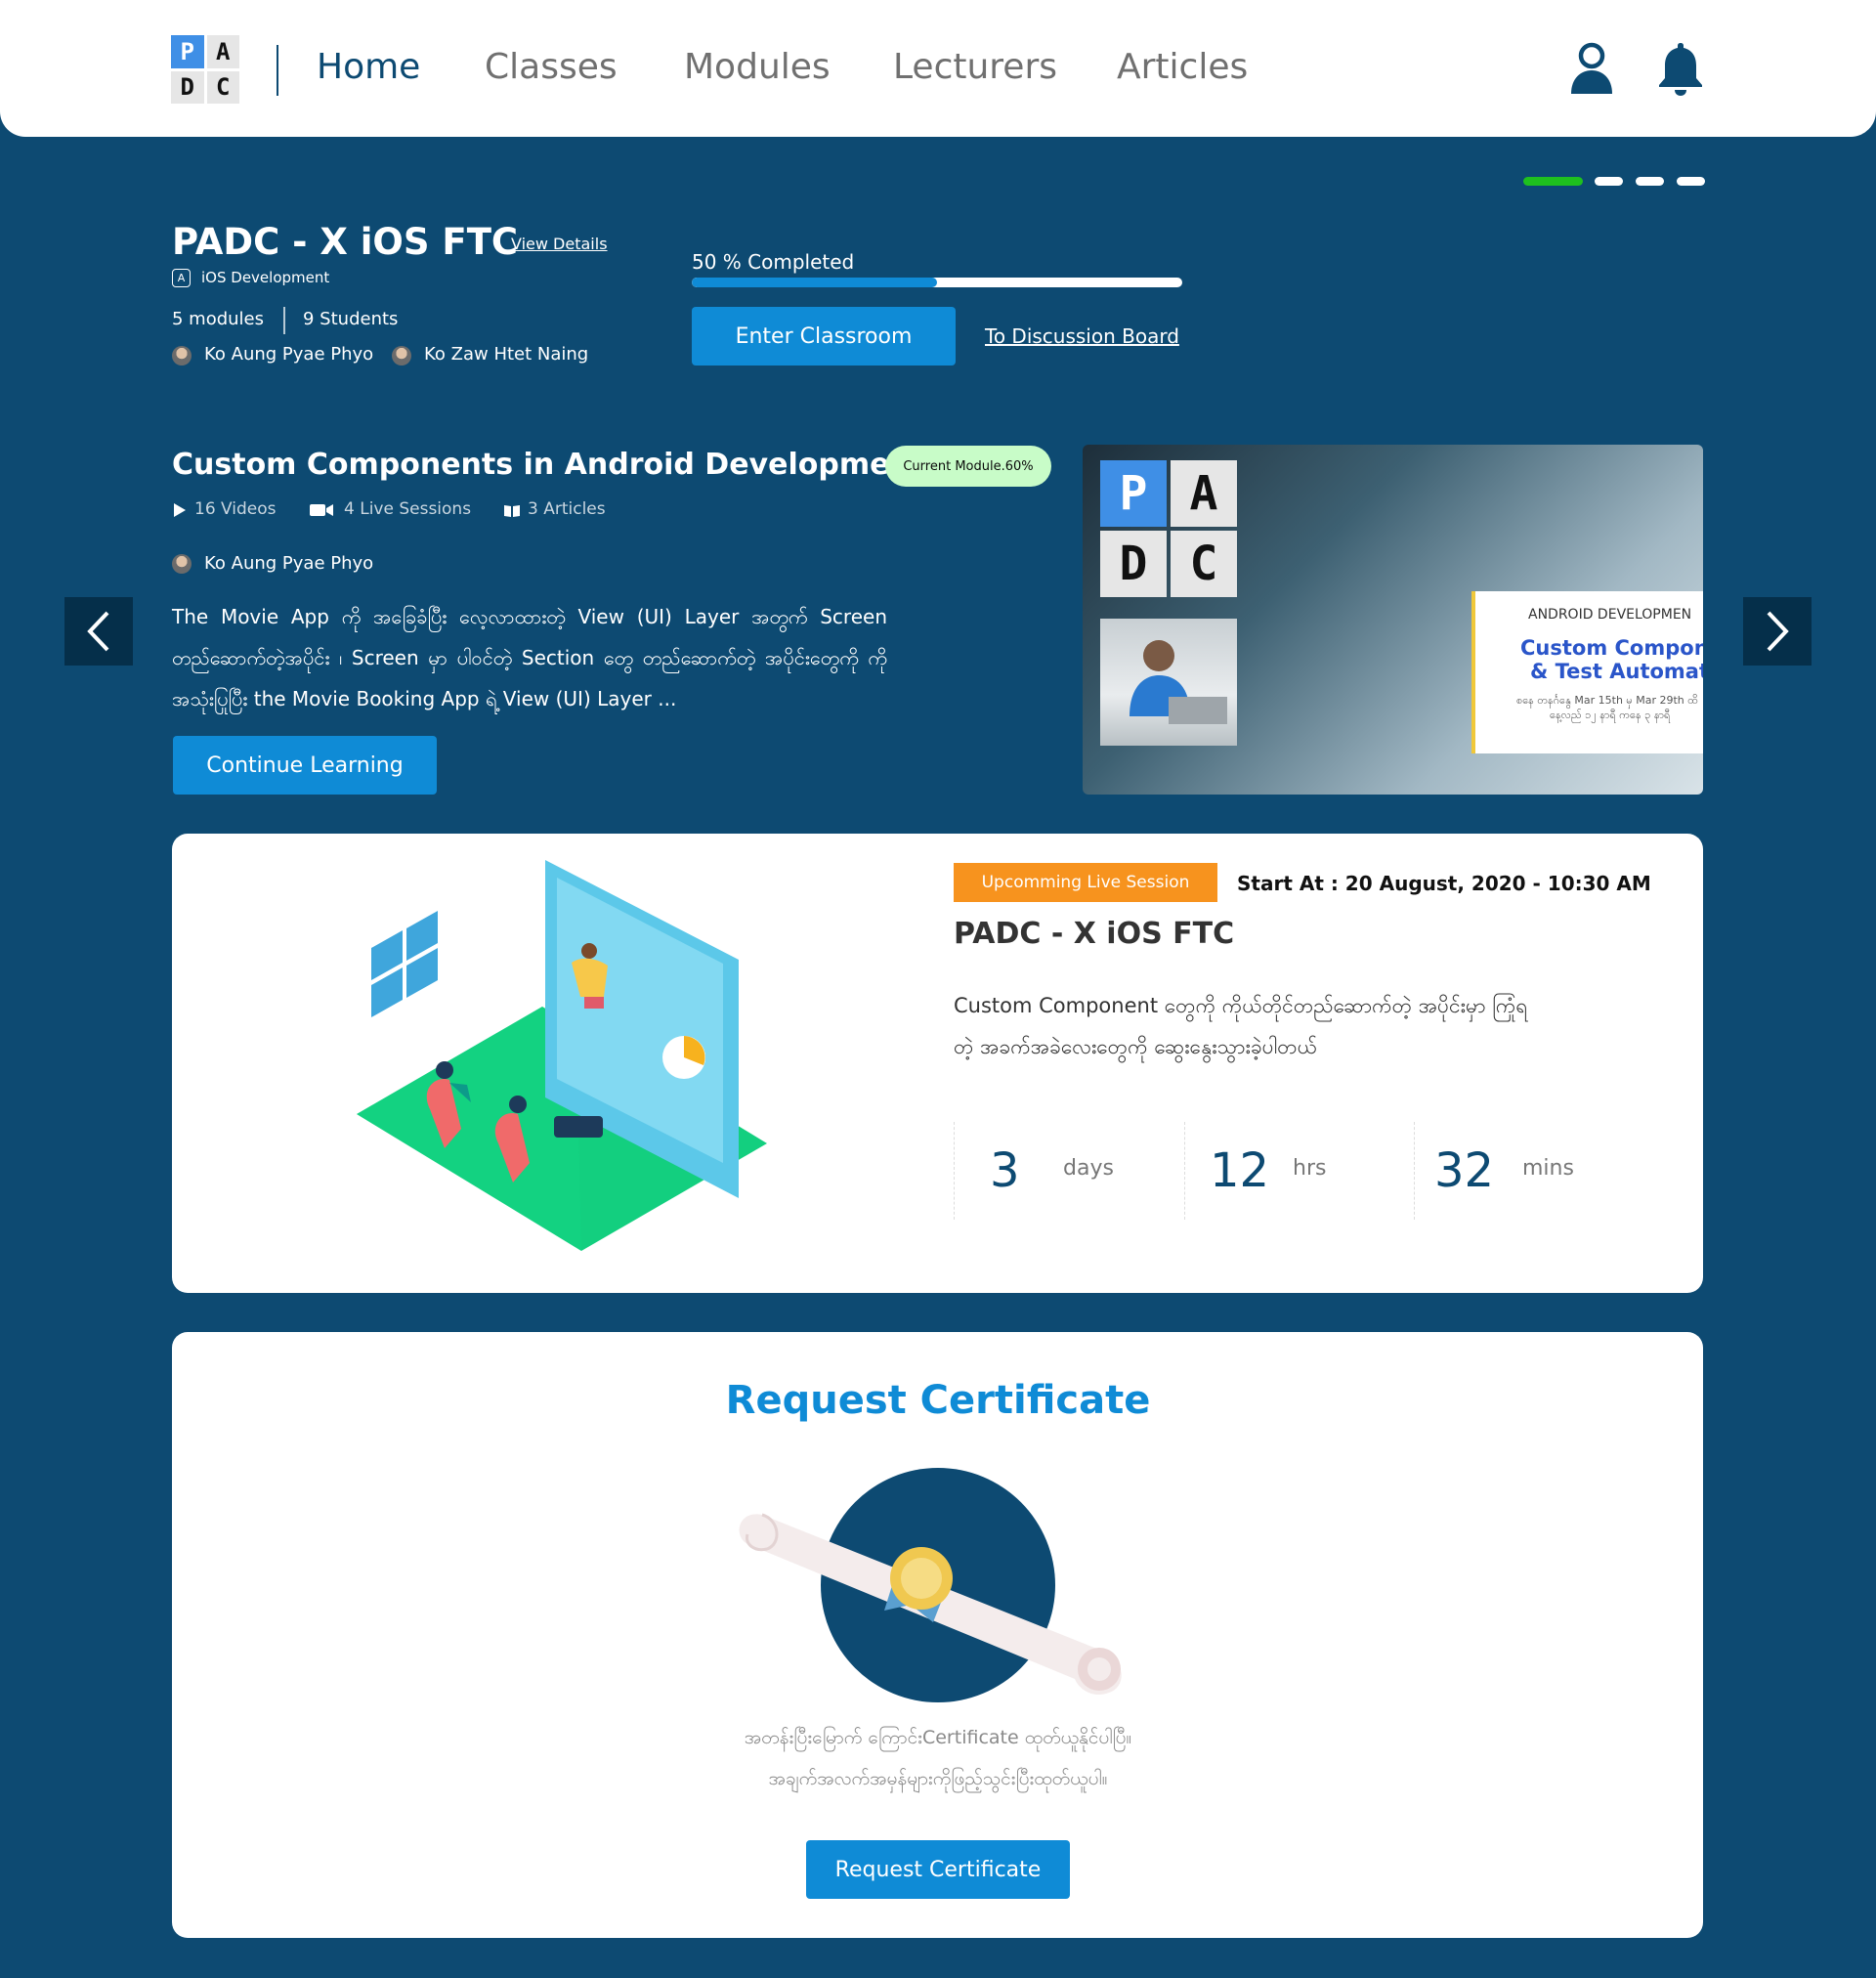 This screenshot has height=1978, width=1876. Describe the element at coordinates (321, 510) in the screenshot. I see `video-camera-icon` at that location.